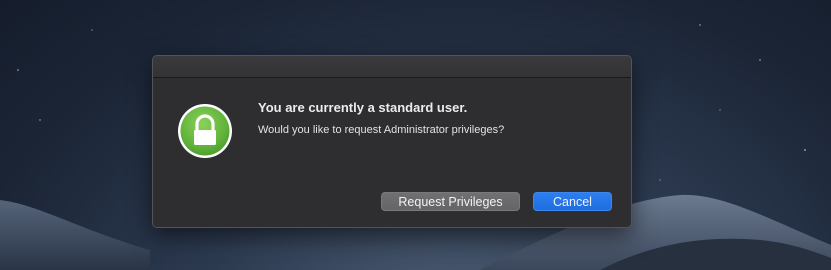 Image resolution: width=831 pixels, height=270 pixels. Describe the element at coordinates (392, 67) in the screenshot. I see `dialog-titlebar` at that location.